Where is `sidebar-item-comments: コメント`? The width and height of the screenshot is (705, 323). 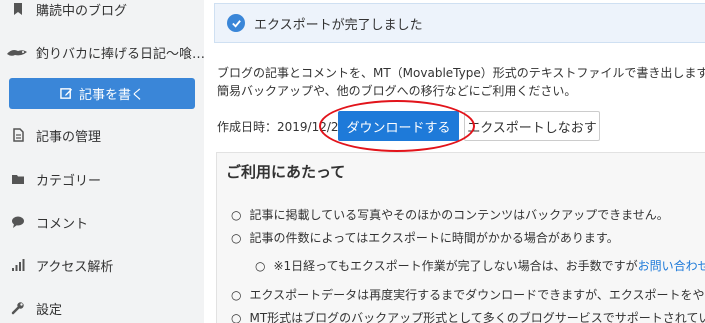
sidebar-item-comments: コメント is located at coordinates (102, 222).